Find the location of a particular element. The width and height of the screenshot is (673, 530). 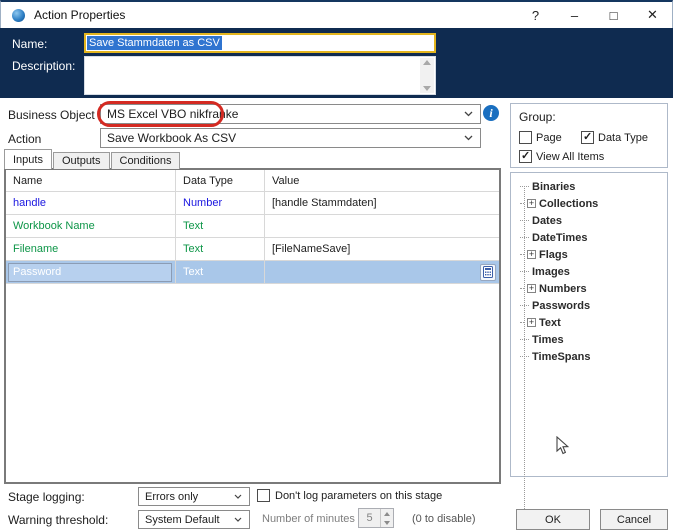

data-type-checkbox: ✓ is located at coordinates (587, 137).